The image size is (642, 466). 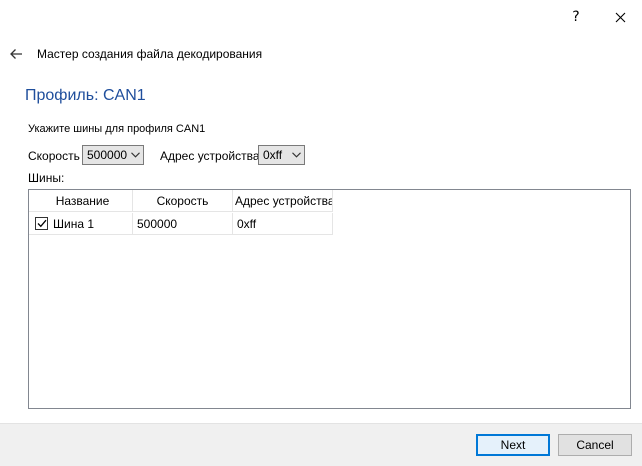 What do you see at coordinates (46, 178) in the screenshot?
I see `buses-label: Шины:` at bounding box center [46, 178].